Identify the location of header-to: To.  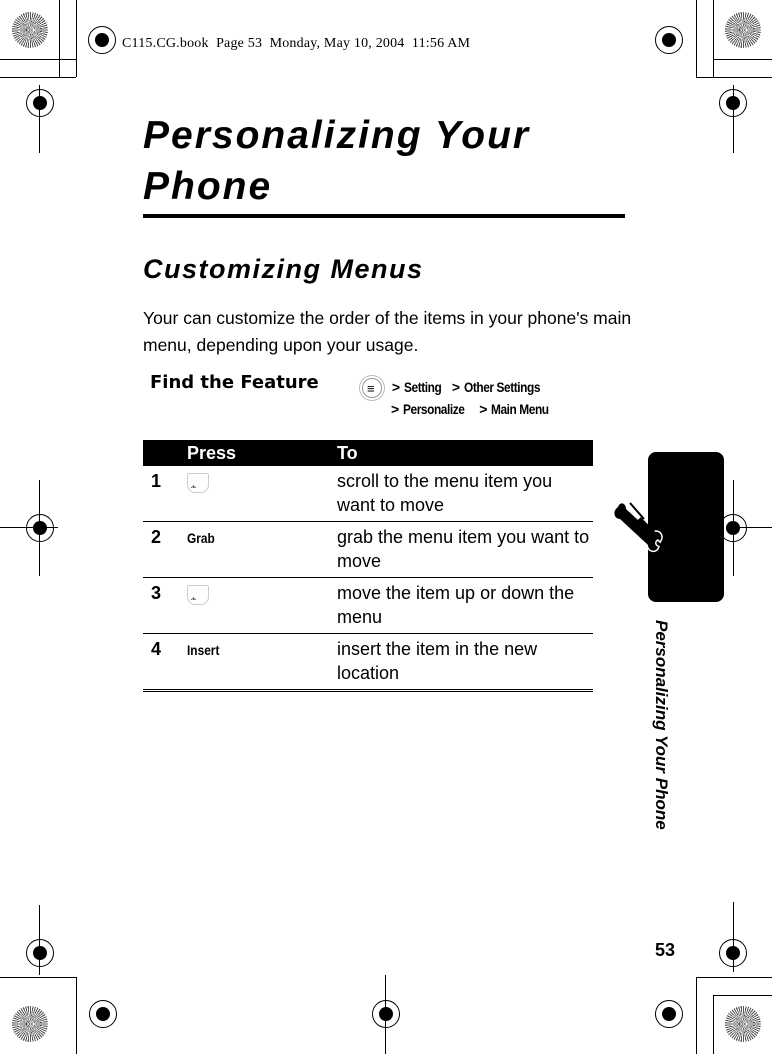
(465, 453).